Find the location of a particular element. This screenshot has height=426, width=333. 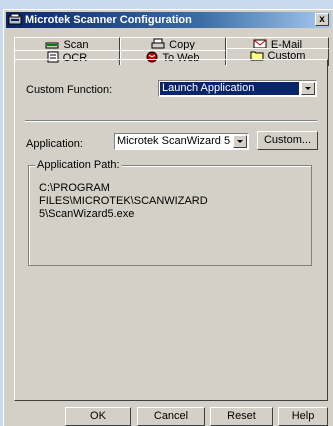

custom-function-select: Launch Application is located at coordinates (237, 88).